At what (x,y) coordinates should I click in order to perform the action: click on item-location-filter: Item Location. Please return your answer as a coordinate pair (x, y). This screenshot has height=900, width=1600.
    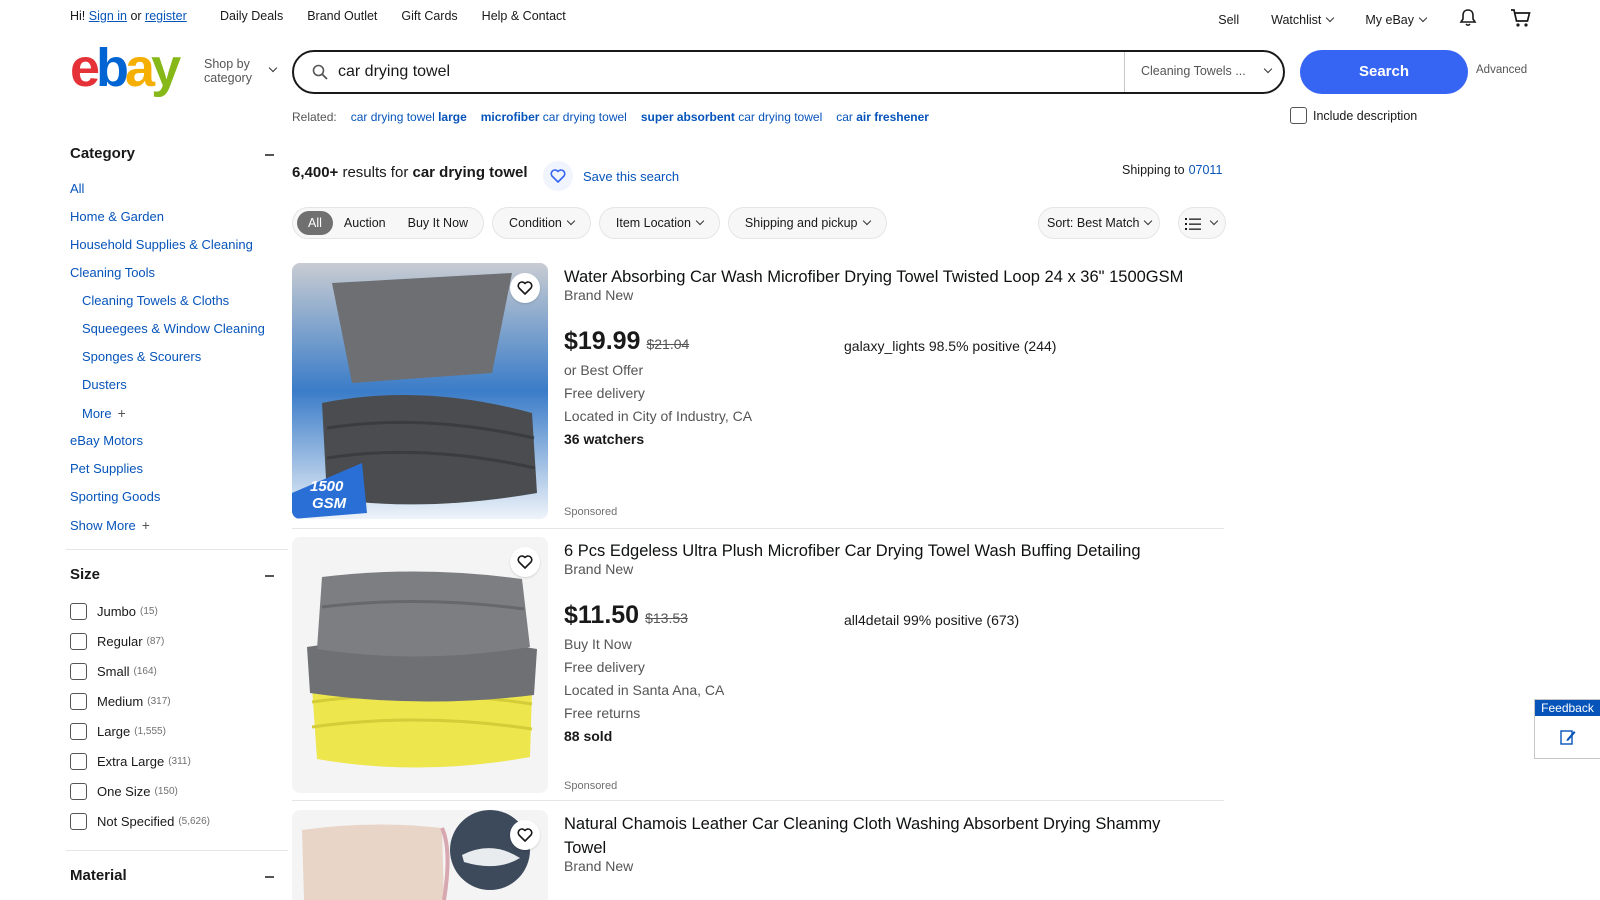
    Looking at the image, I should click on (659, 223).